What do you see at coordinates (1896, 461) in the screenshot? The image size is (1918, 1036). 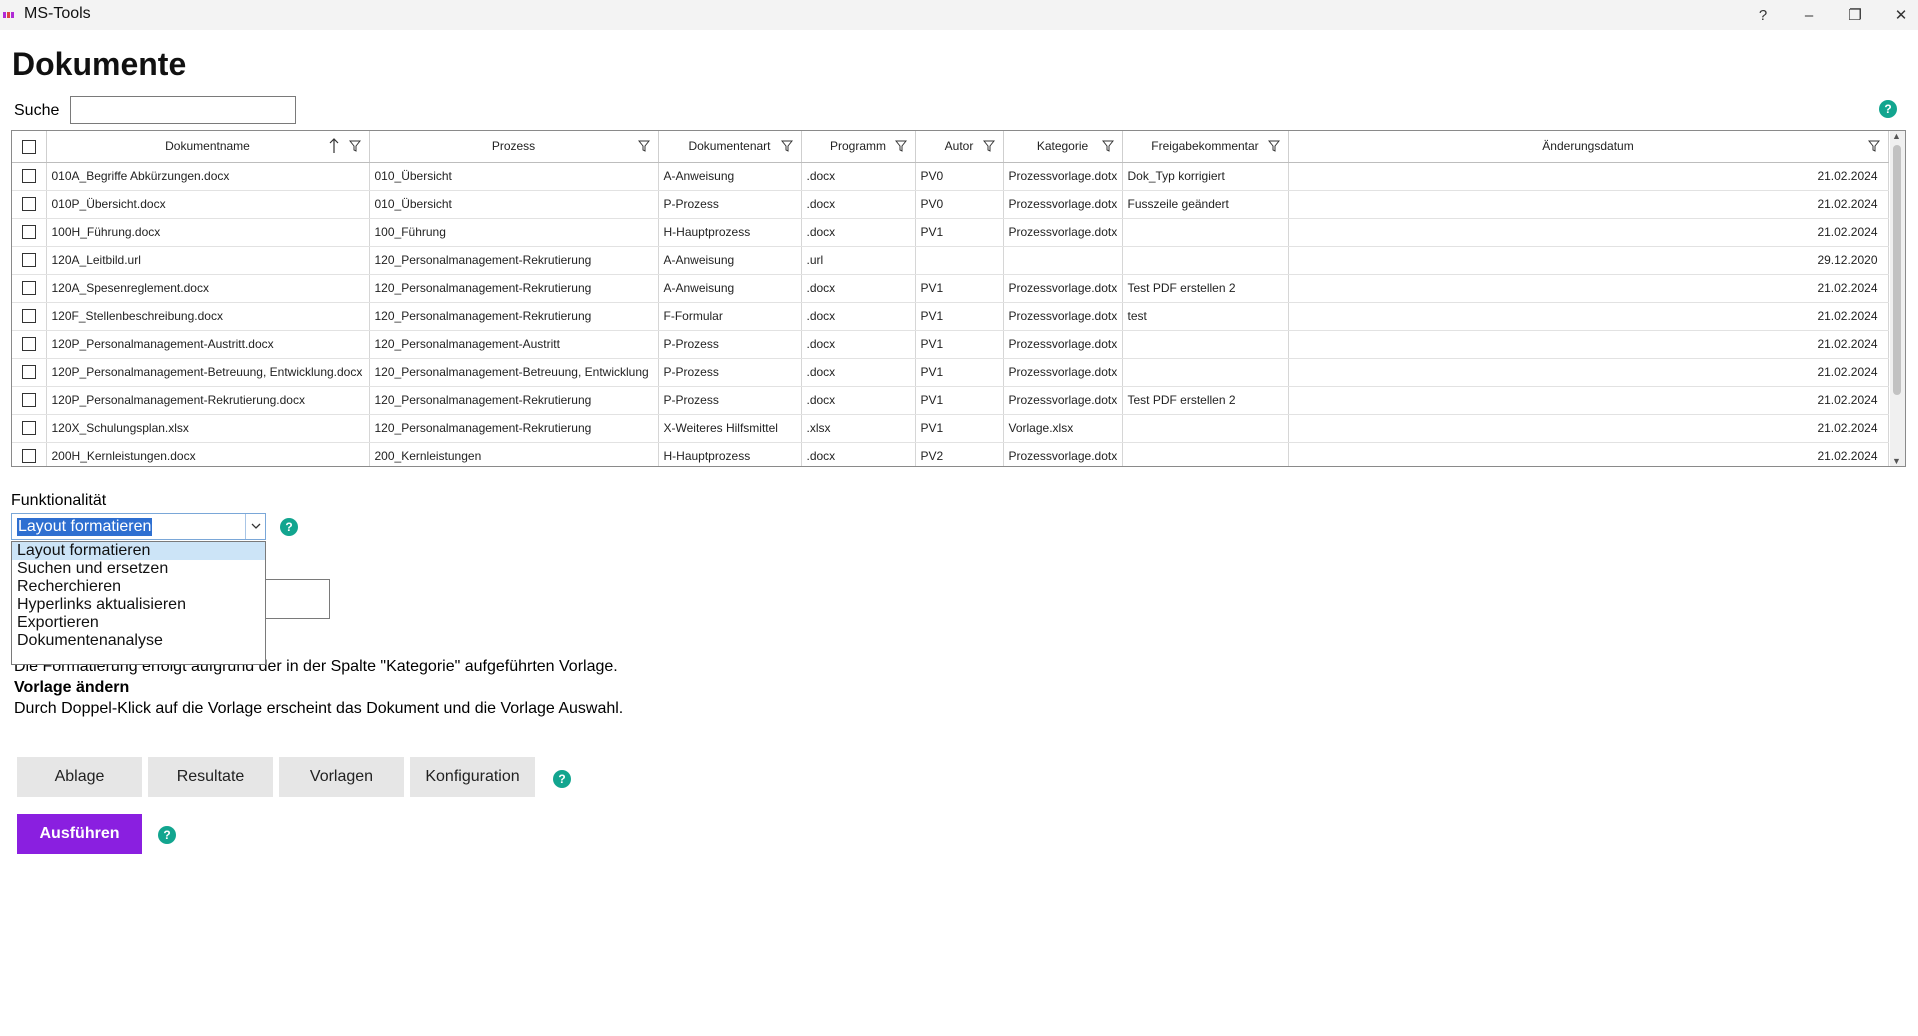 I see `scroll-down-icon: ▼` at bounding box center [1896, 461].